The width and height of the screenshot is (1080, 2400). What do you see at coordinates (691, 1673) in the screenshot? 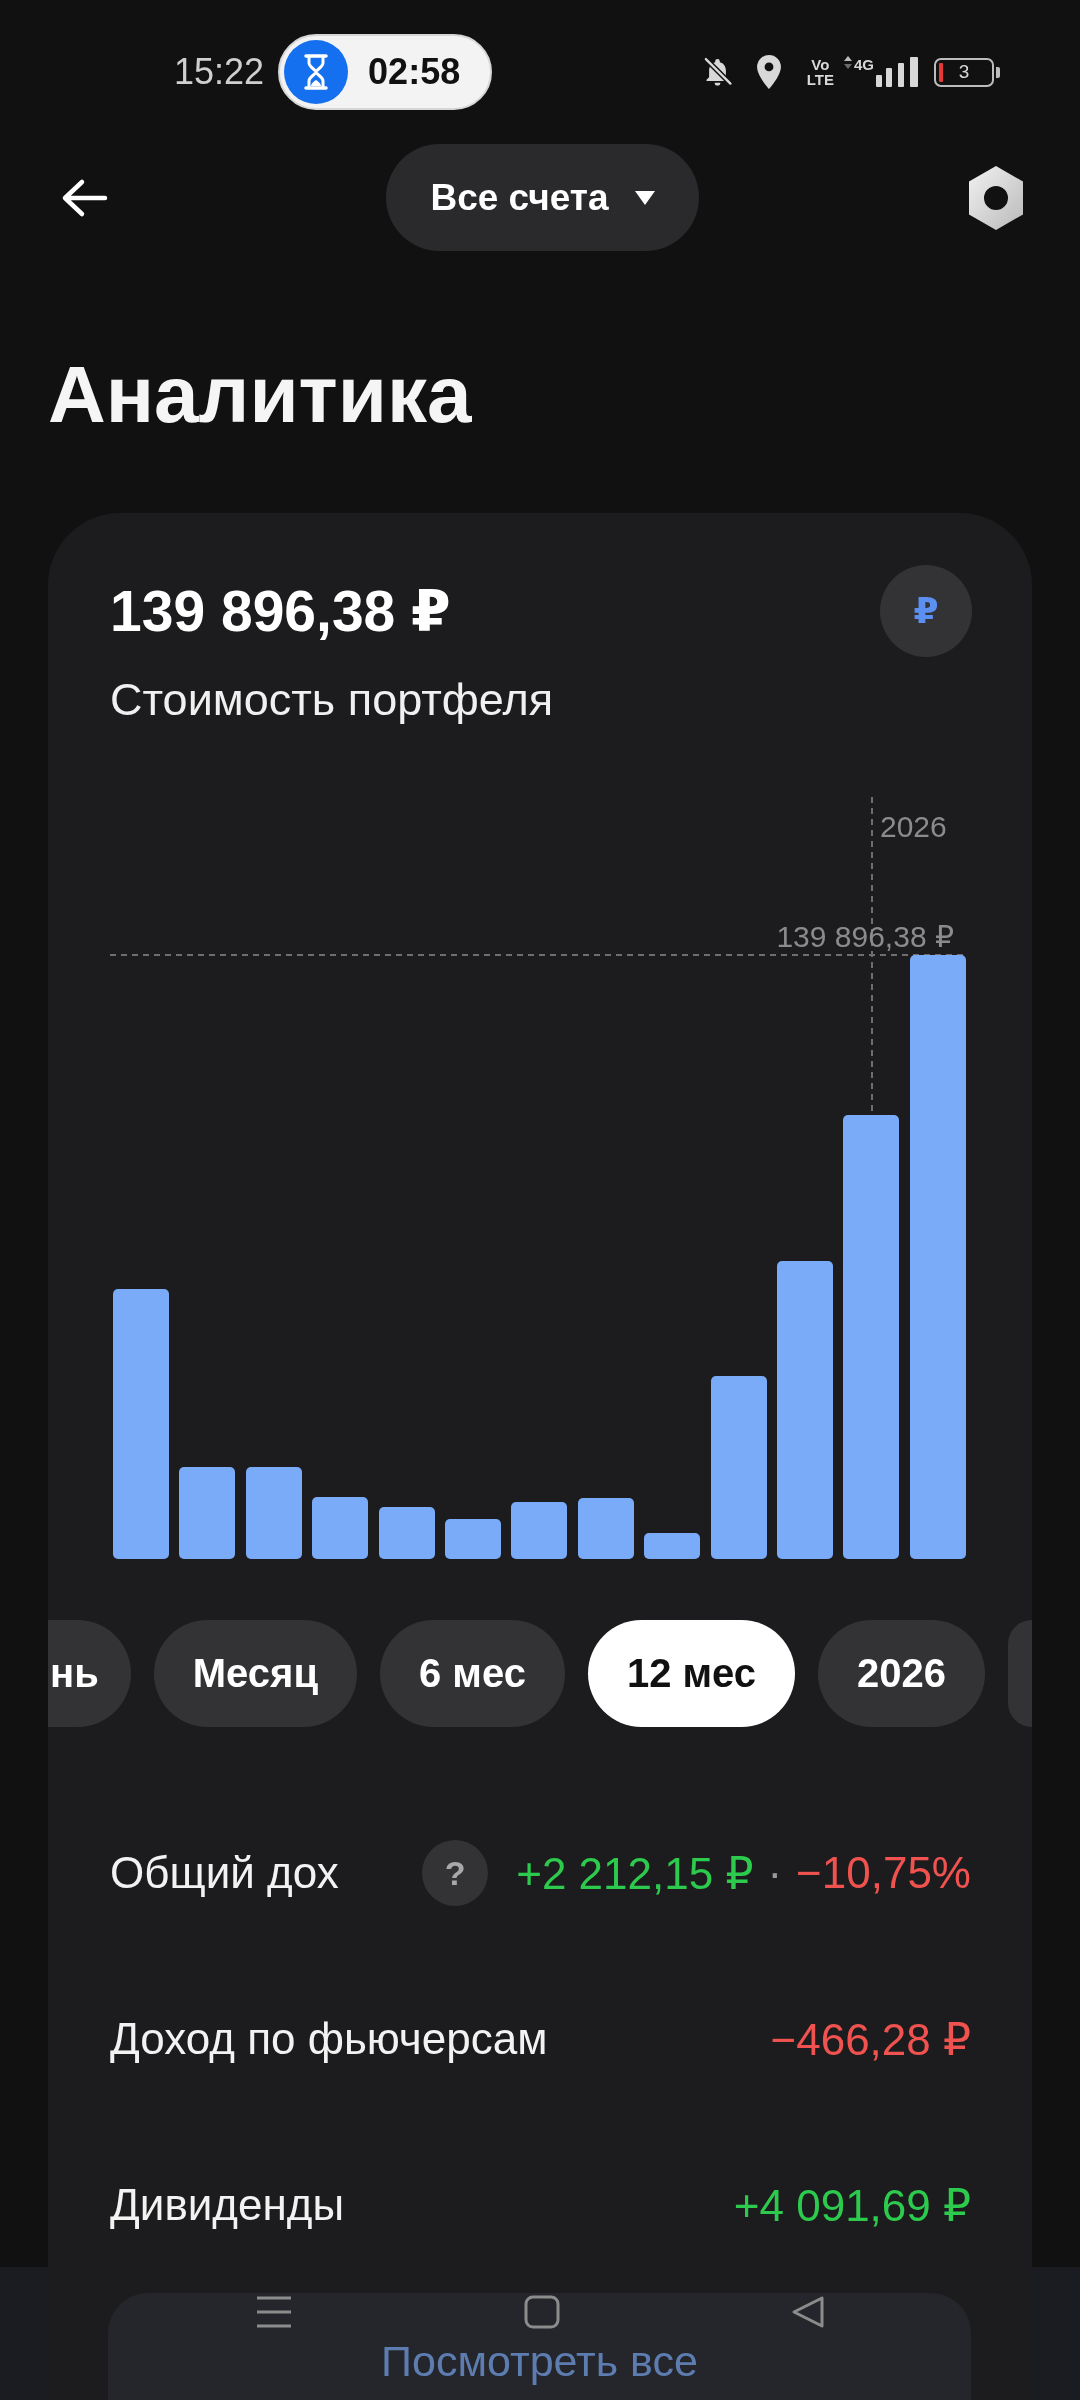
I see `period-tab: 12 мес` at bounding box center [691, 1673].